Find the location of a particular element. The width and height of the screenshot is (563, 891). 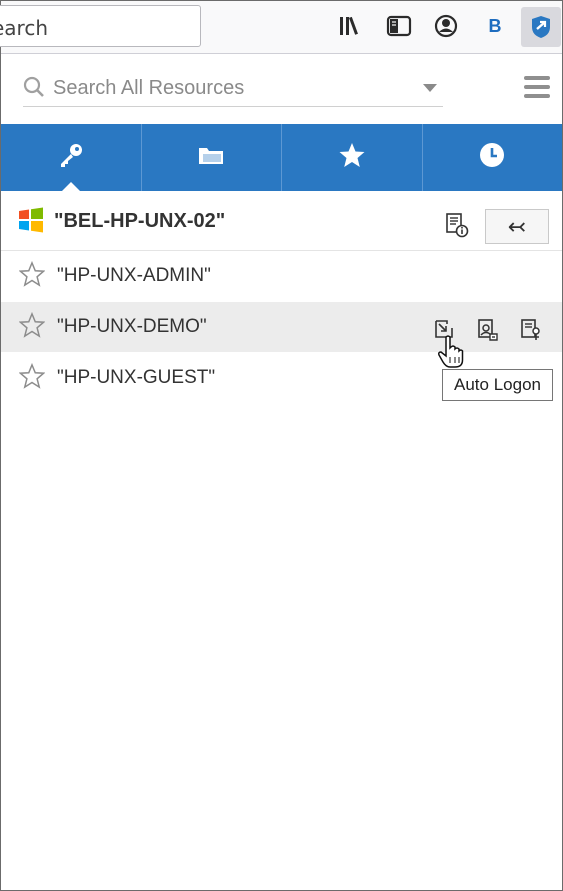

extension-letter: B is located at coordinates (495, 25).